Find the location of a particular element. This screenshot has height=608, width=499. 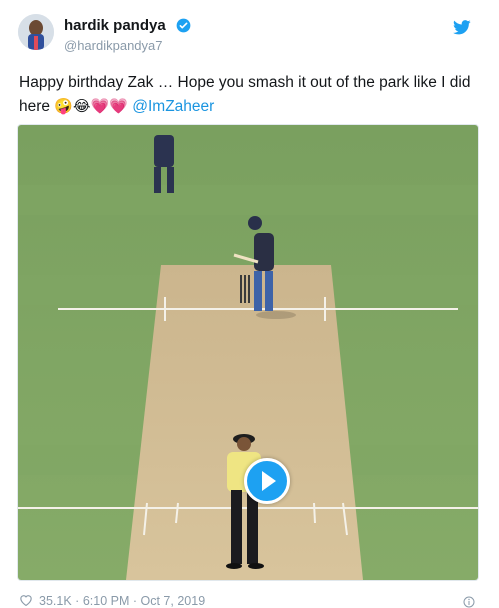

tweet-footer: 35.1K · 6:10 PM · Oct 7, 2019 is located at coordinates (112, 601).